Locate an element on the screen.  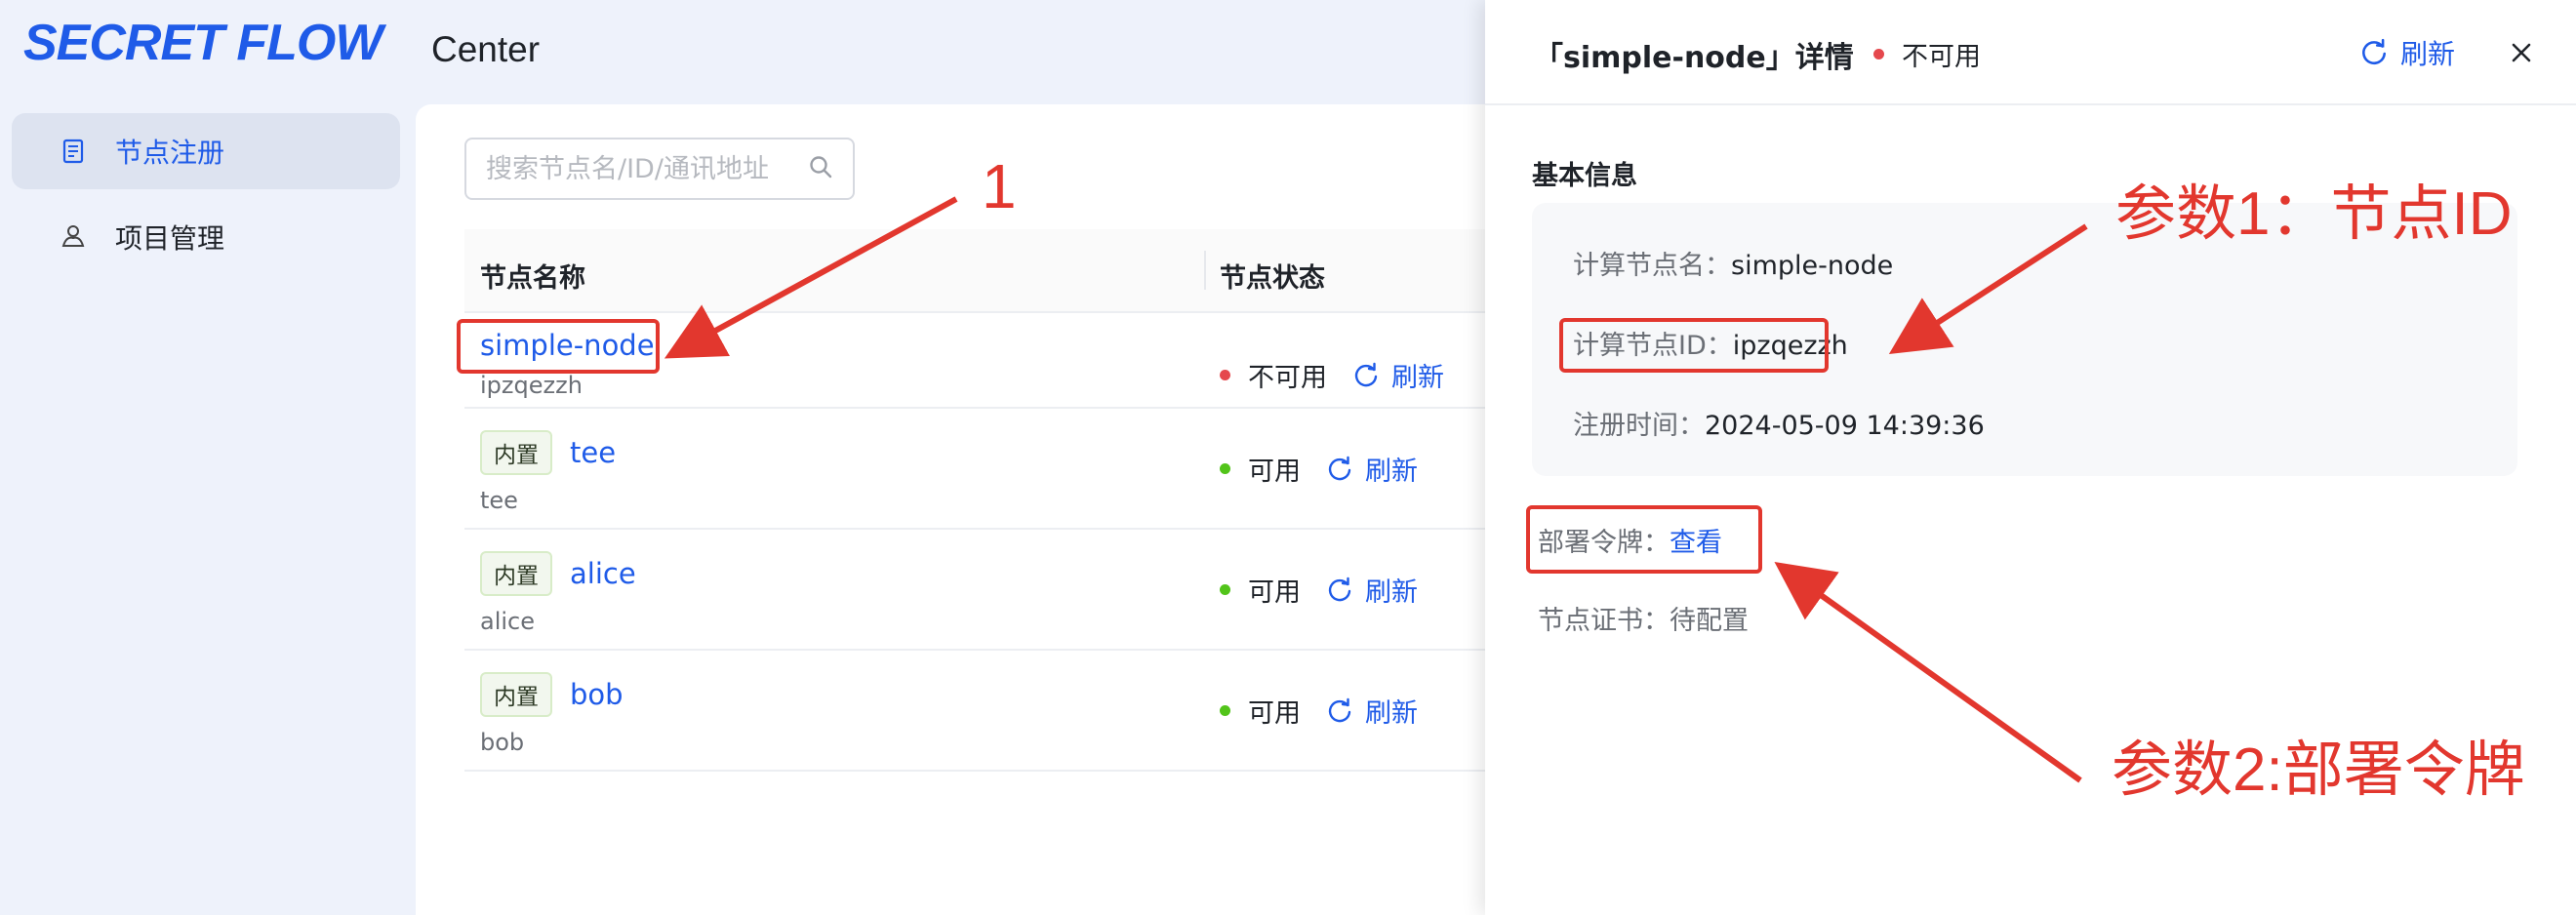
node-cert-line: 节点证书：待配置 is located at coordinates (1643, 618).